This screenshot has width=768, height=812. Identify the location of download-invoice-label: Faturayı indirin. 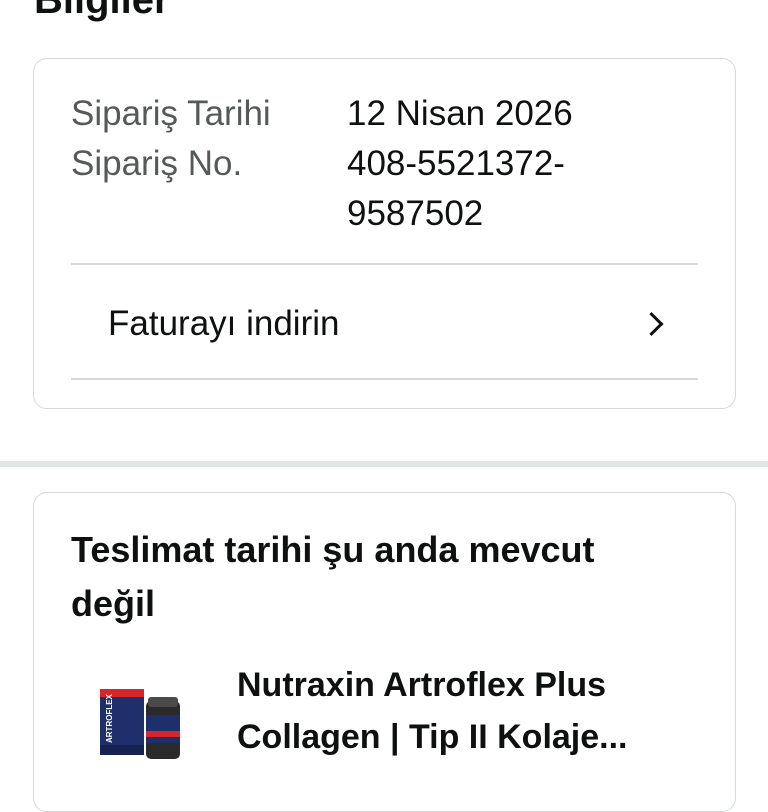
(224, 323).